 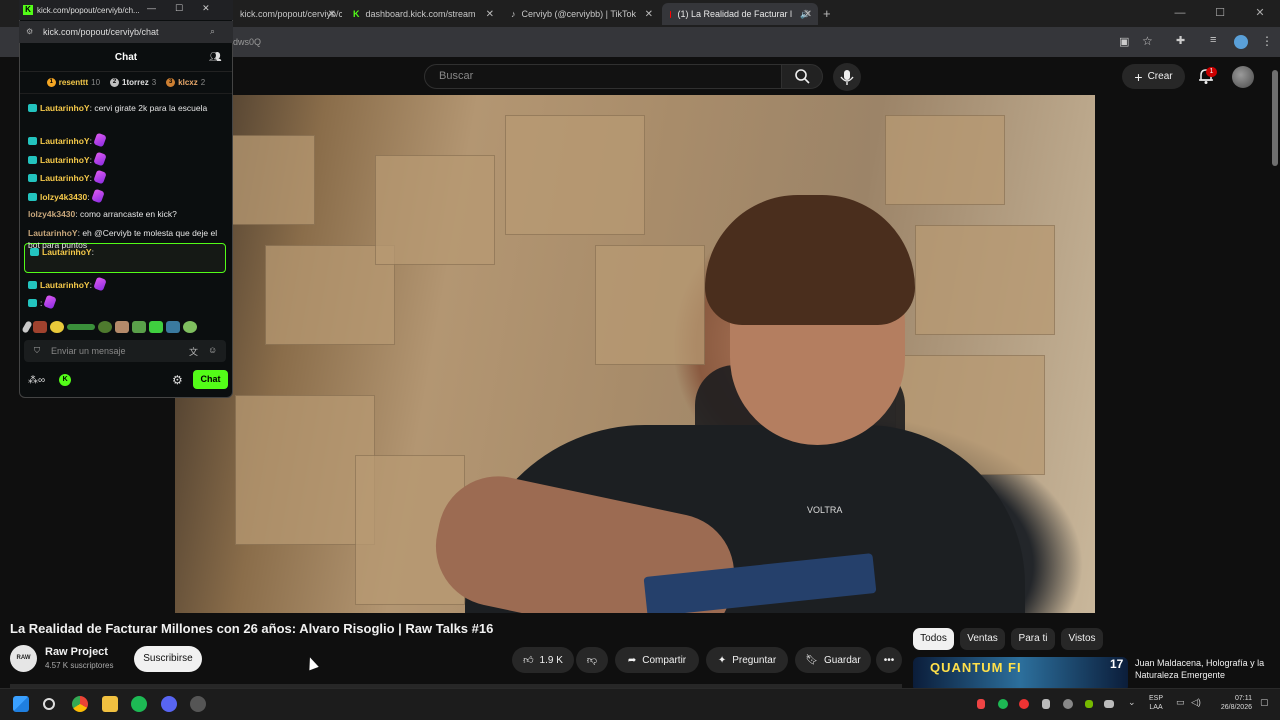 What do you see at coordinates (1156, 703) in the screenshot?
I see `input-language: ESP LAA` at bounding box center [1156, 703].